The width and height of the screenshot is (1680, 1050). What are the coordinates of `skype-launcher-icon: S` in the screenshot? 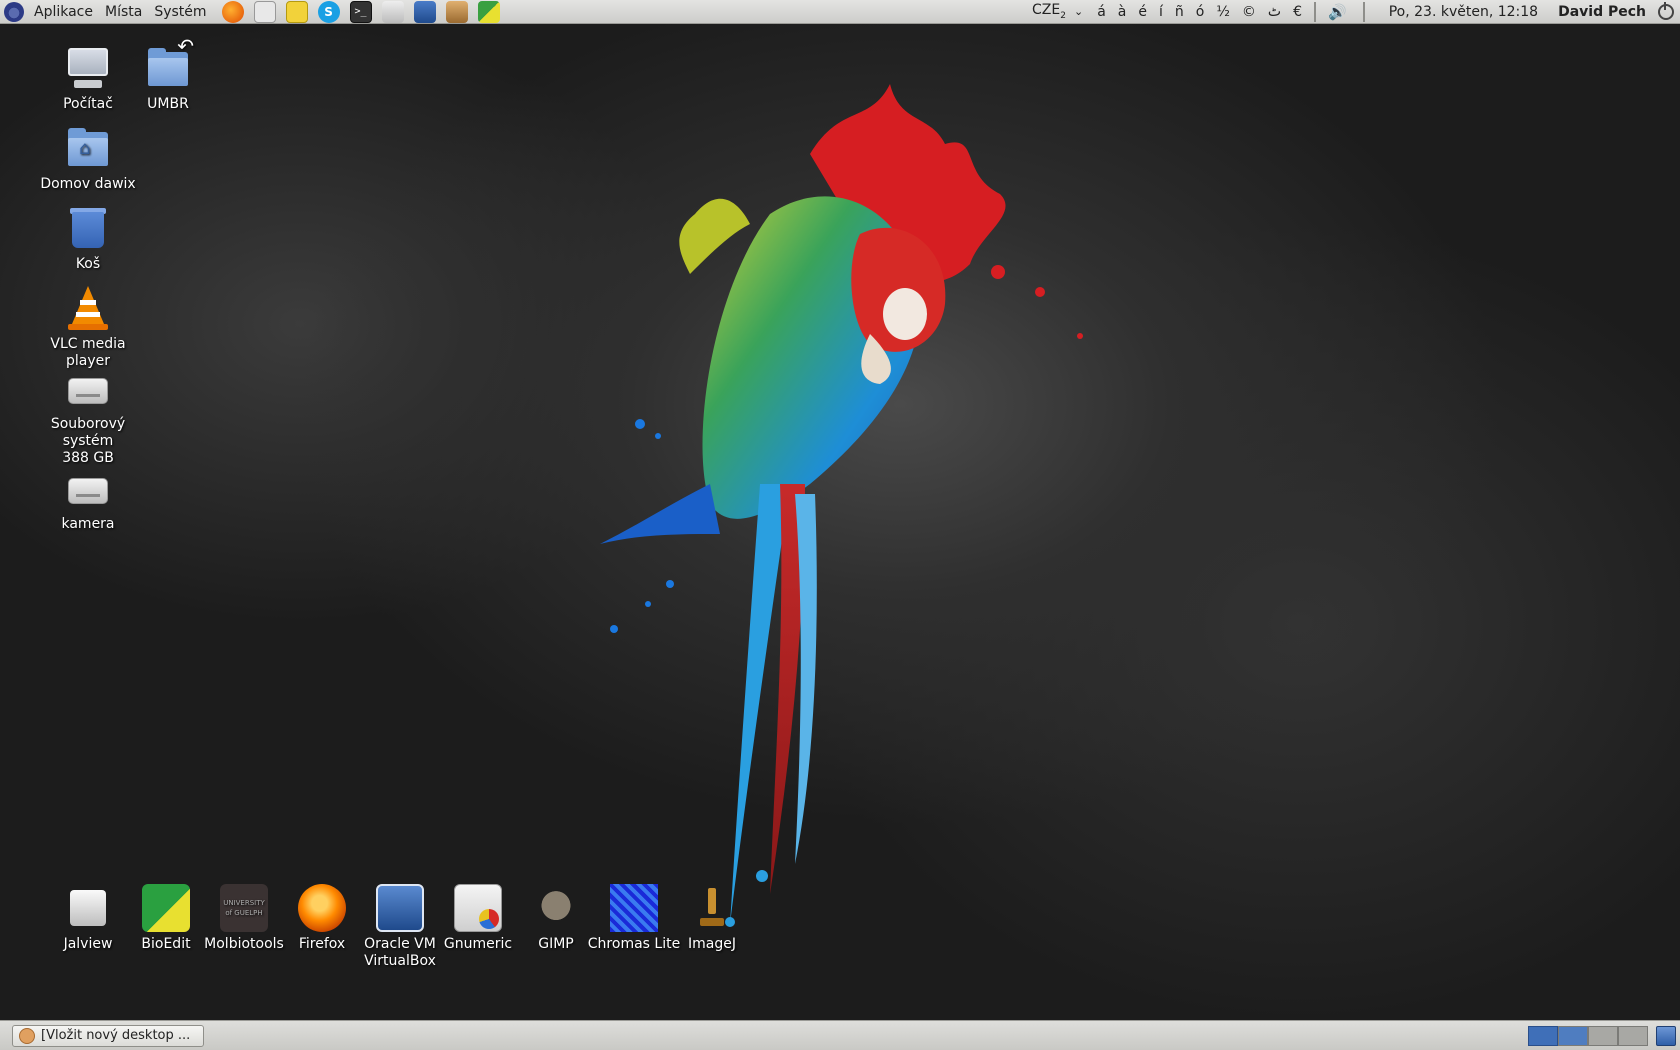 It's located at (328, 11).